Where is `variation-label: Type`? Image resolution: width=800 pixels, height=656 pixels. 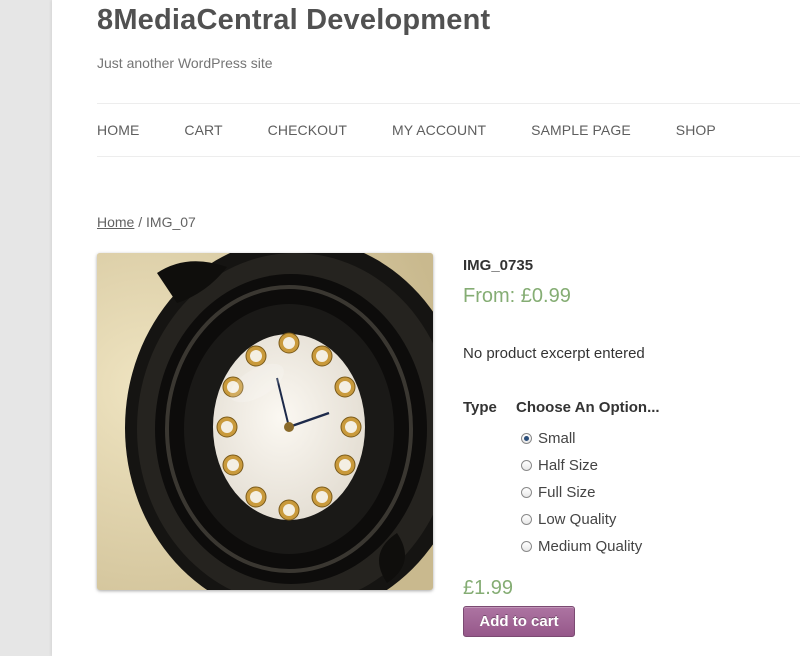
variation-label: Type is located at coordinates (480, 407).